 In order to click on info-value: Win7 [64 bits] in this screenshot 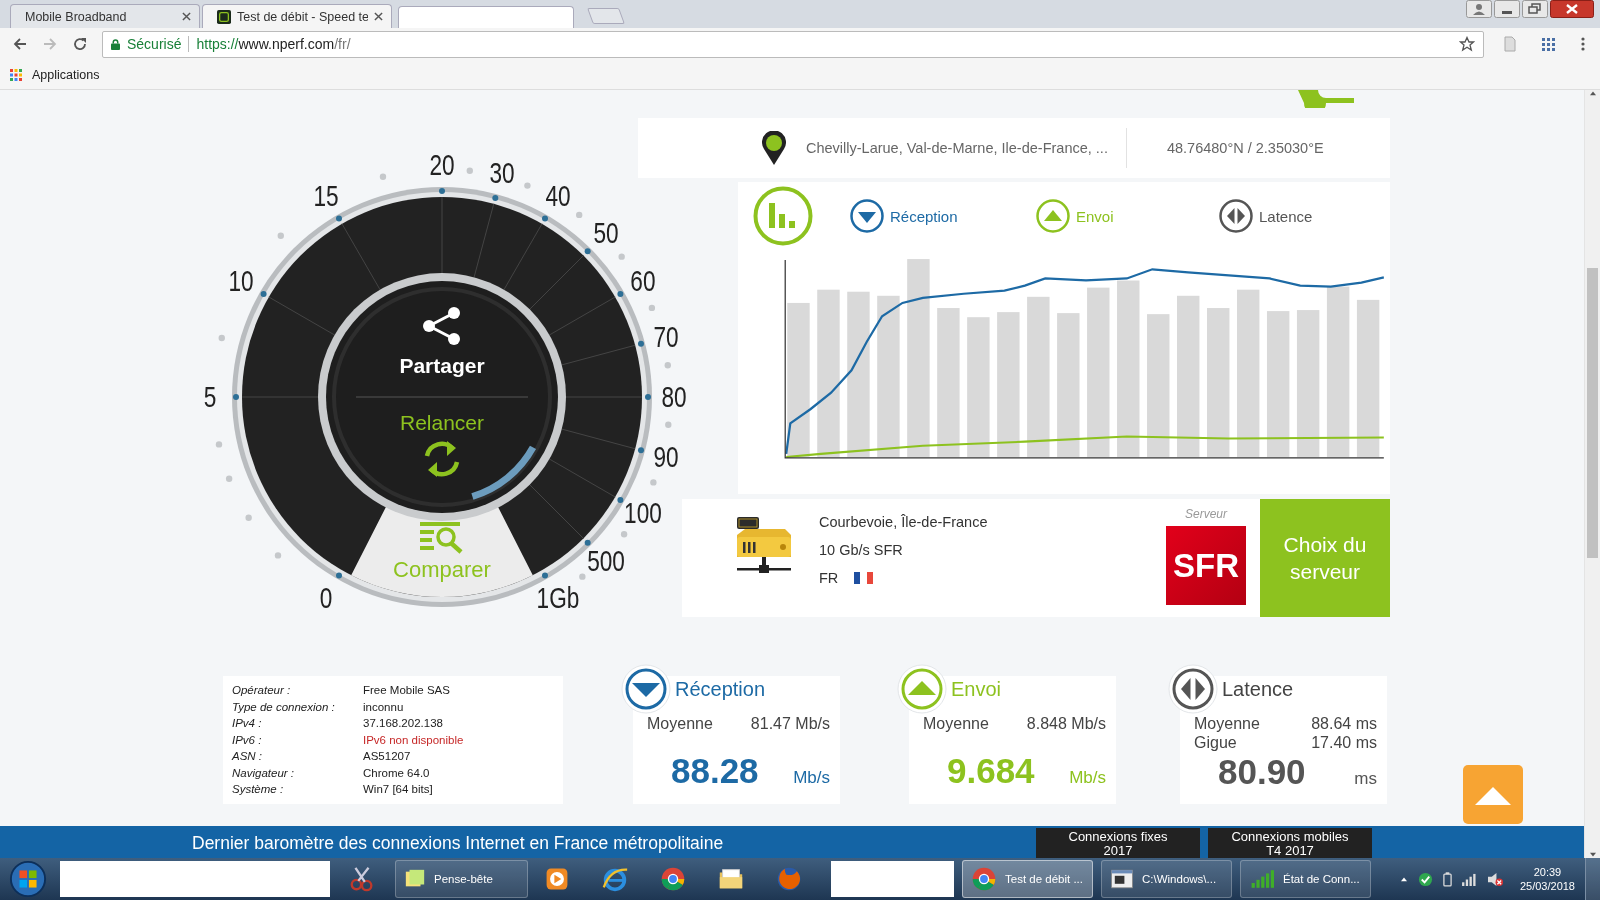, I will do `click(398, 789)`.